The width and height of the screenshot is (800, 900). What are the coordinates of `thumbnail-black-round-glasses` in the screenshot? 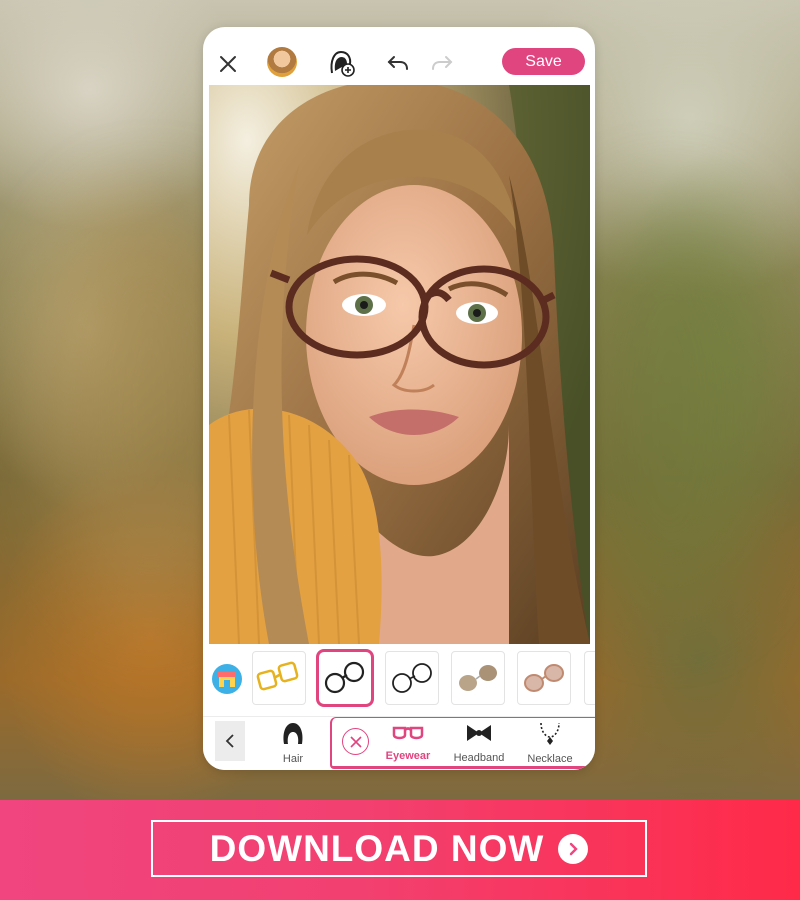 It's located at (345, 678).